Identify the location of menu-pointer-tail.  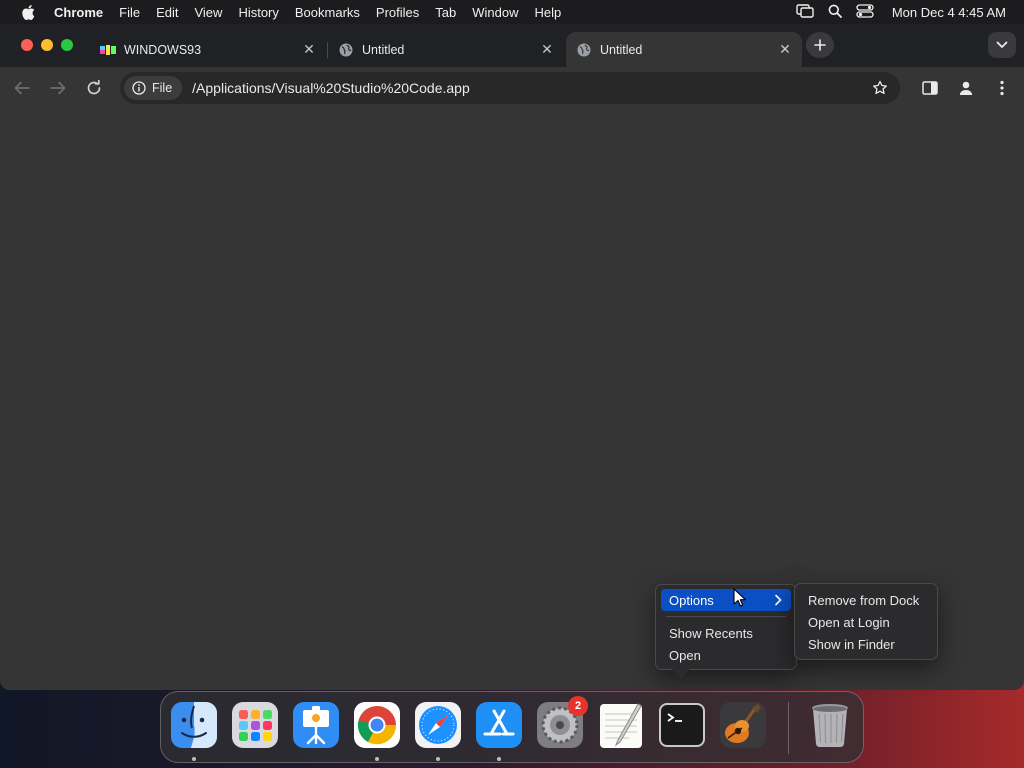
(681, 674).